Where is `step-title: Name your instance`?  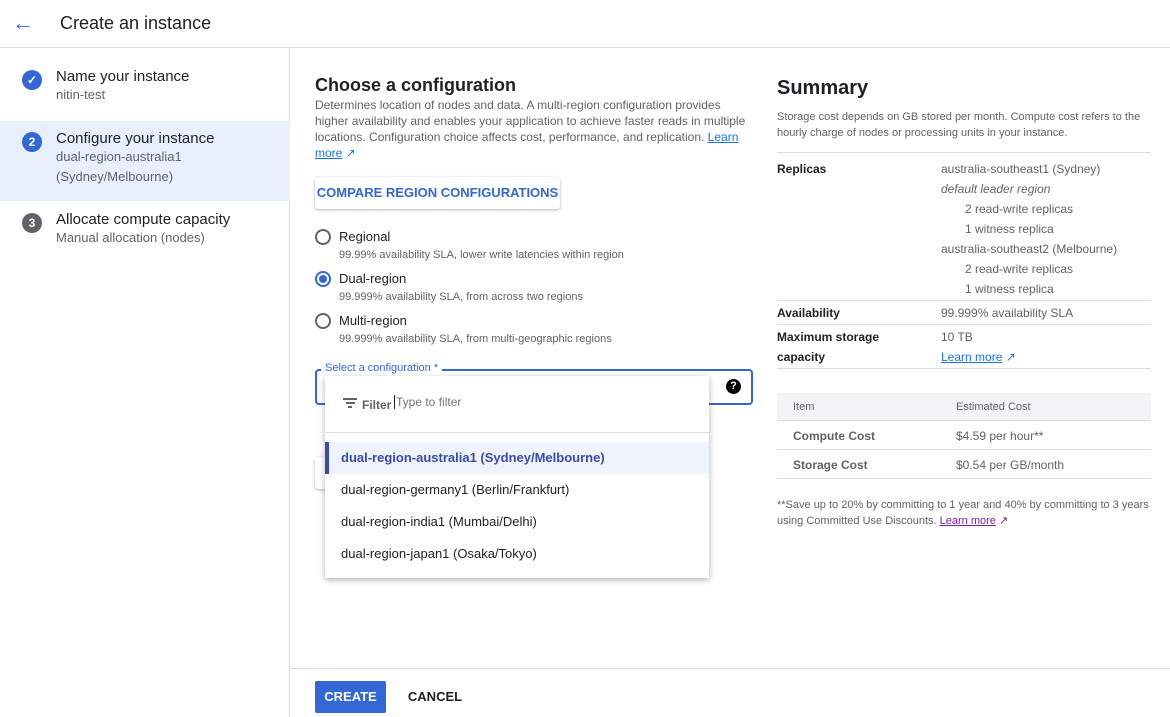 step-title: Name your instance is located at coordinates (123, 76).